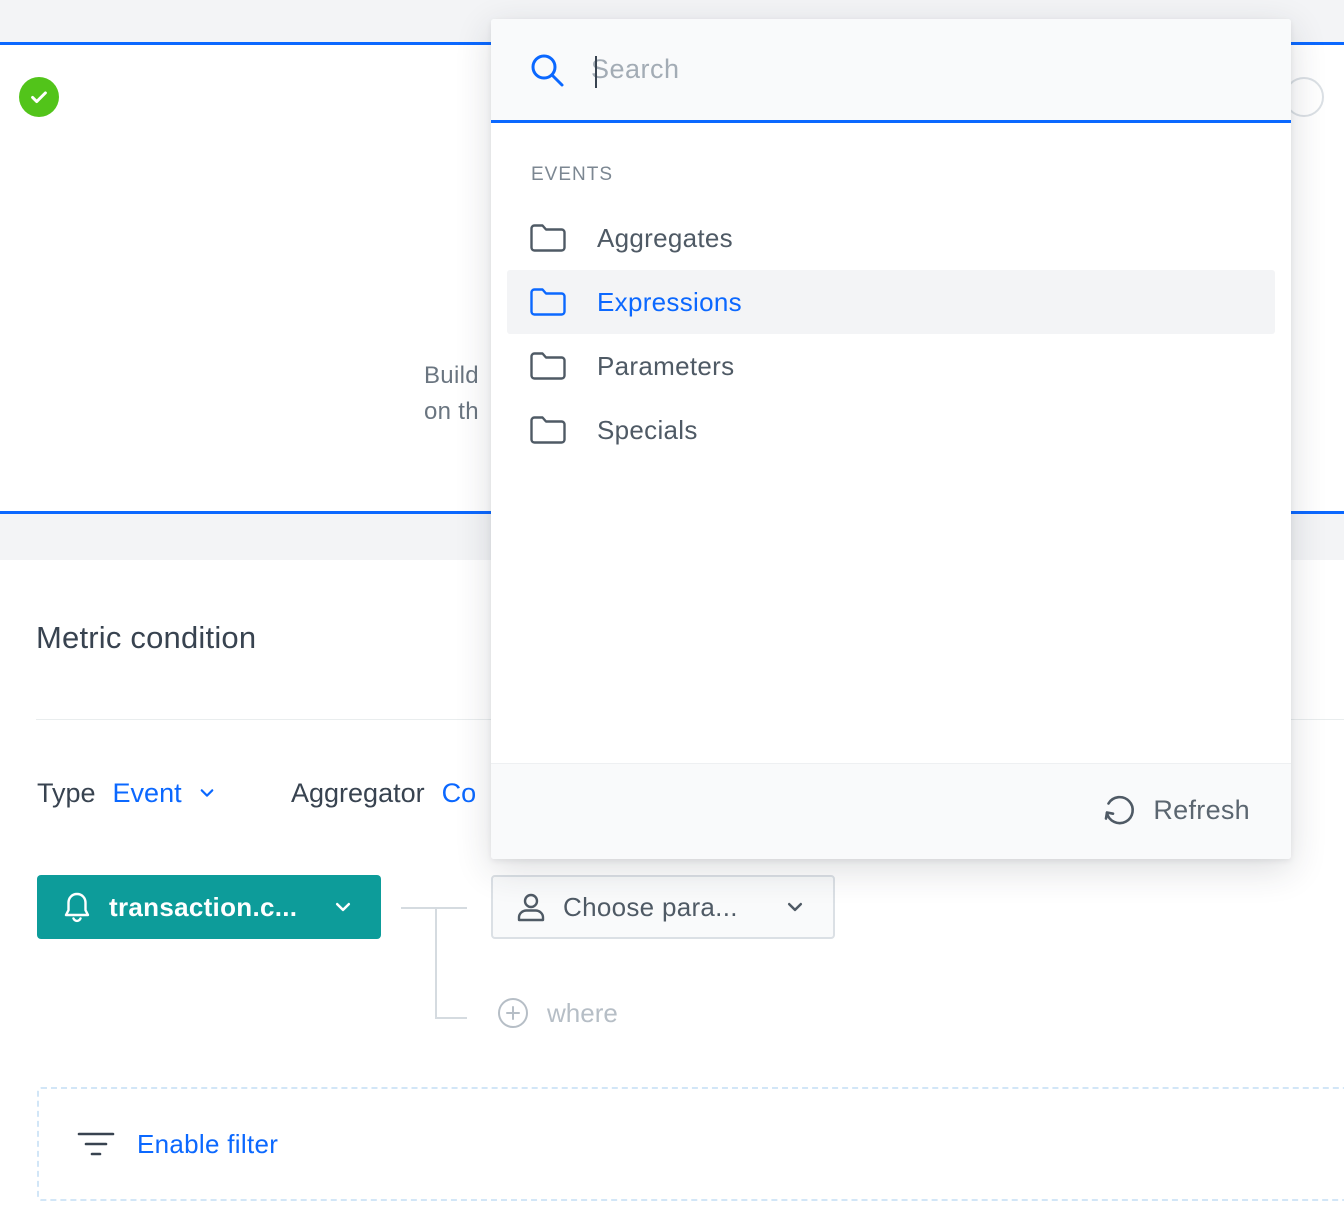  I want to click on plus-circle-icon, so click(513, 1013).